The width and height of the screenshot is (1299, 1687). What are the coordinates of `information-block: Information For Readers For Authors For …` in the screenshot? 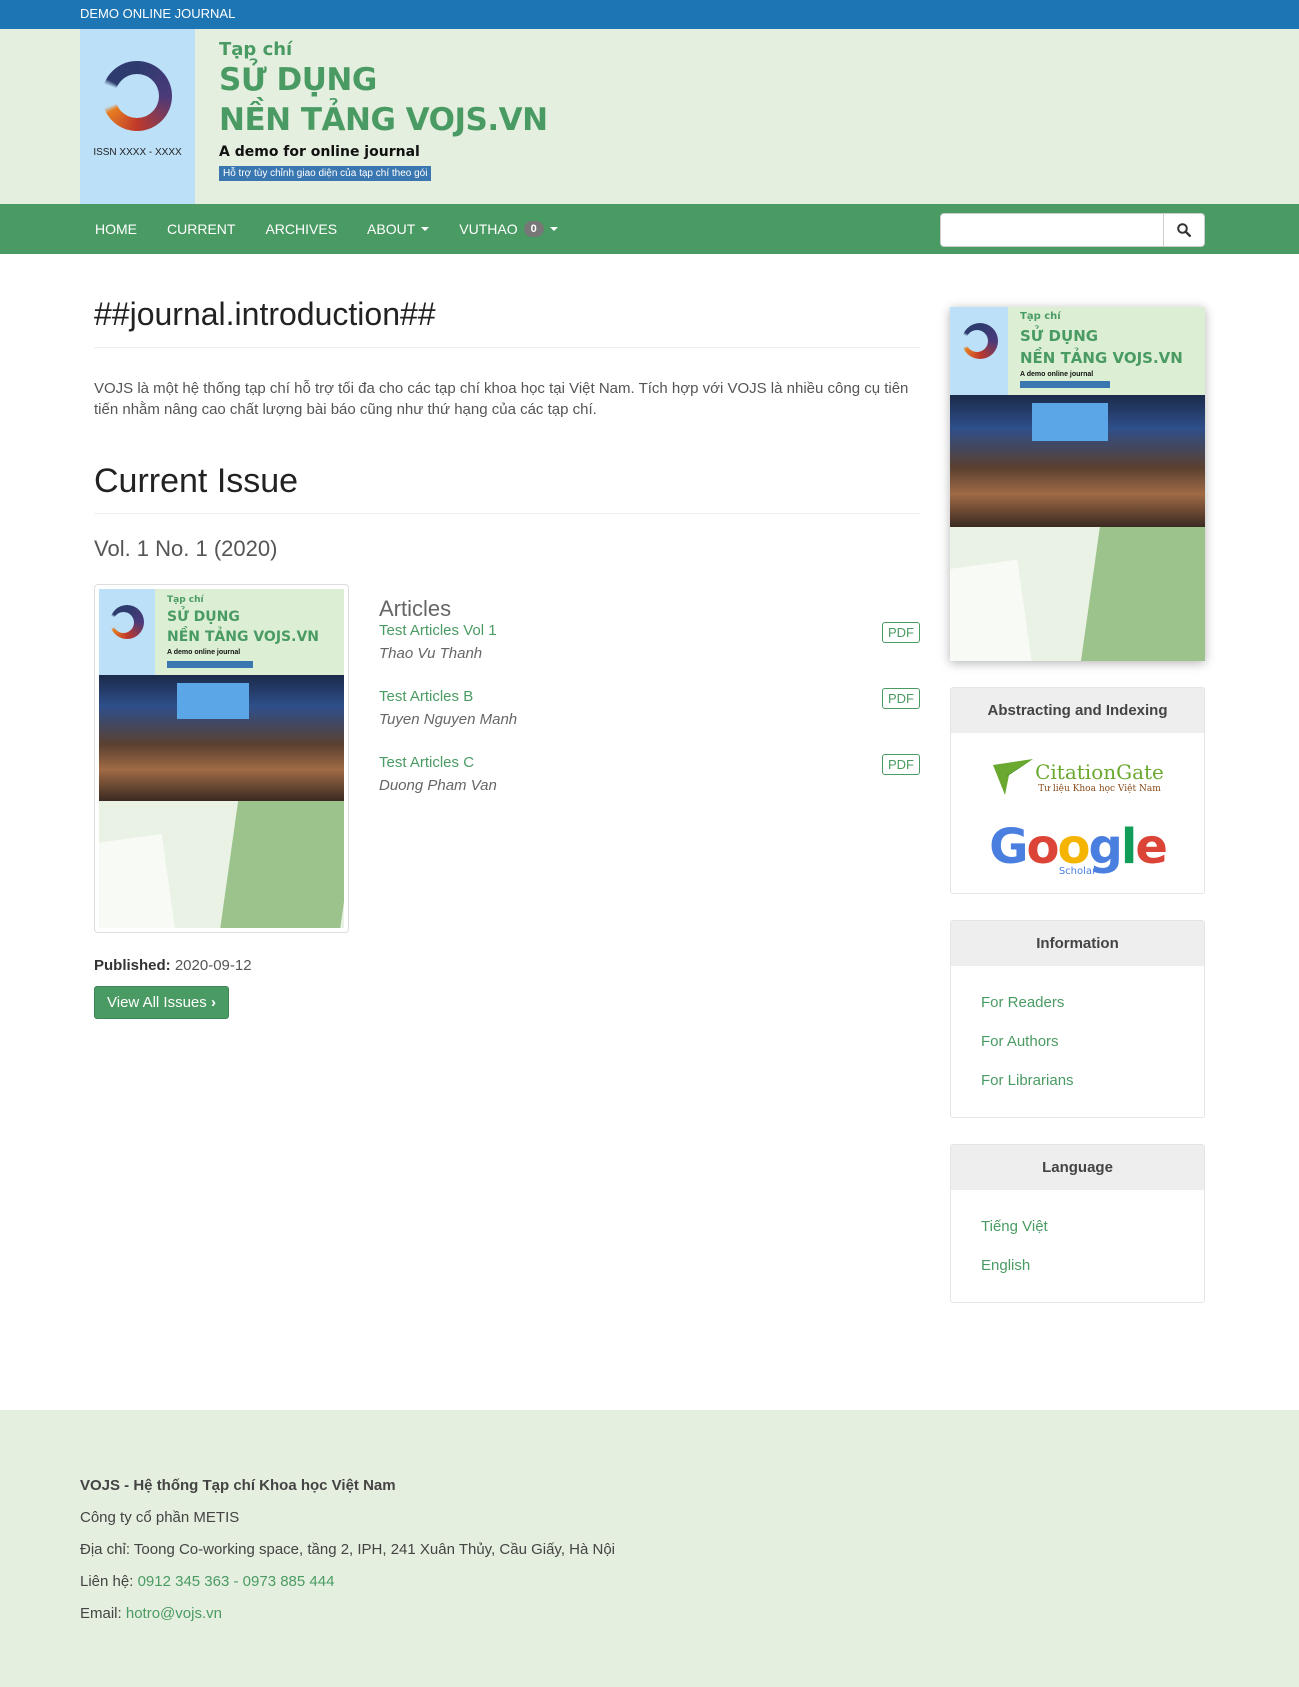 It's located at (1077, 1019).